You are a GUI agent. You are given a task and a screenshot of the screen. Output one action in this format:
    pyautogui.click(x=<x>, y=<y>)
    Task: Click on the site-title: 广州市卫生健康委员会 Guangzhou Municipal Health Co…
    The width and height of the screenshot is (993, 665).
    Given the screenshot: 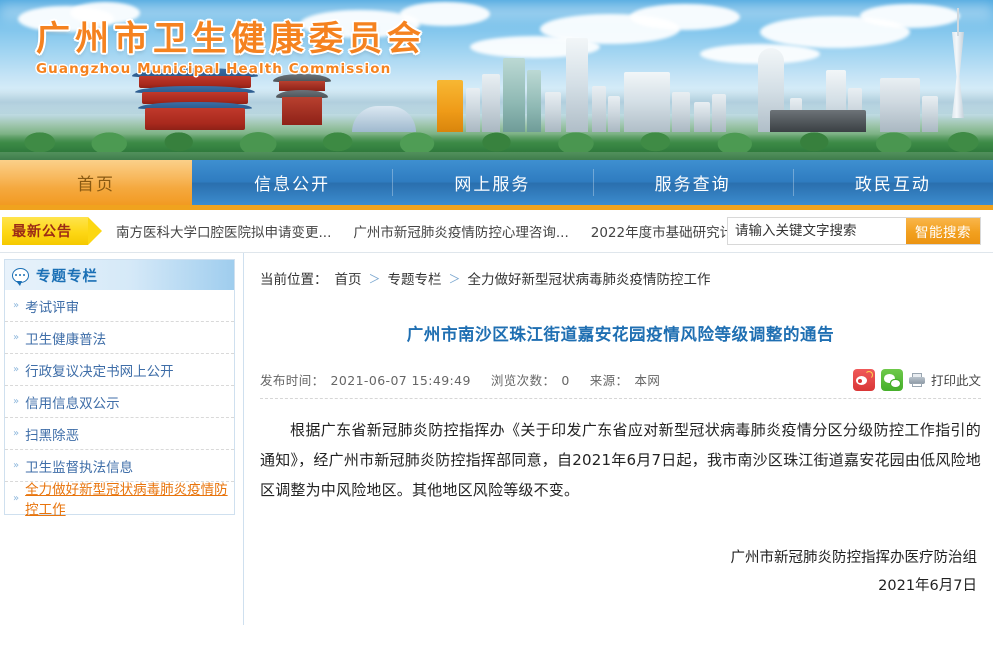 What is the action you would take?
    pyautogui.click(x=231, y=49)
    